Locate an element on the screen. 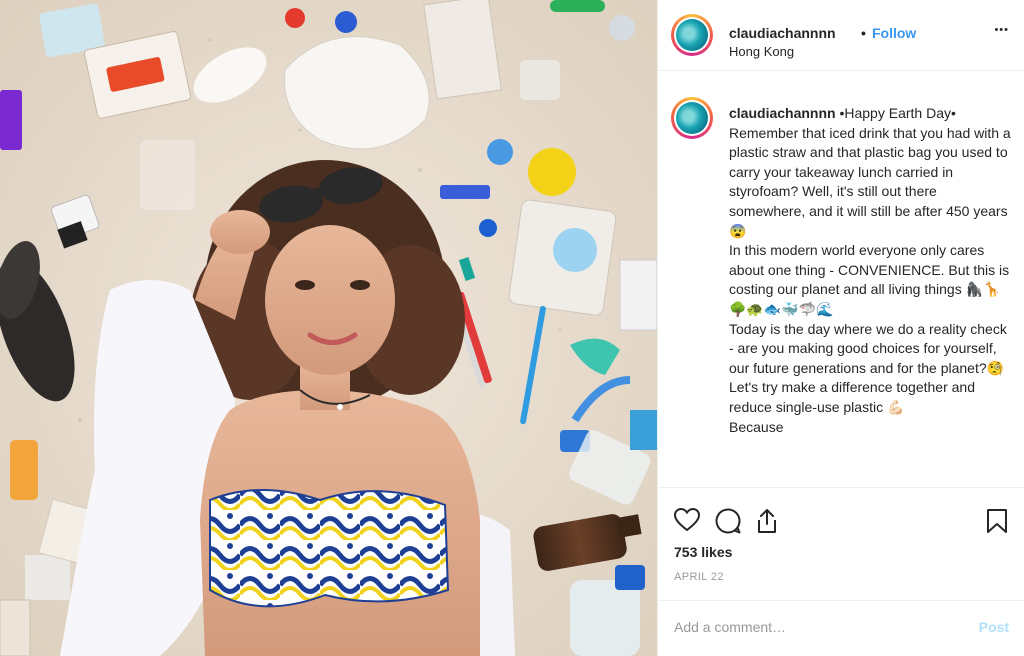 This screenshot has height=656, width=1024. location-link: Hong Kong is located at coordinates (761, 51).